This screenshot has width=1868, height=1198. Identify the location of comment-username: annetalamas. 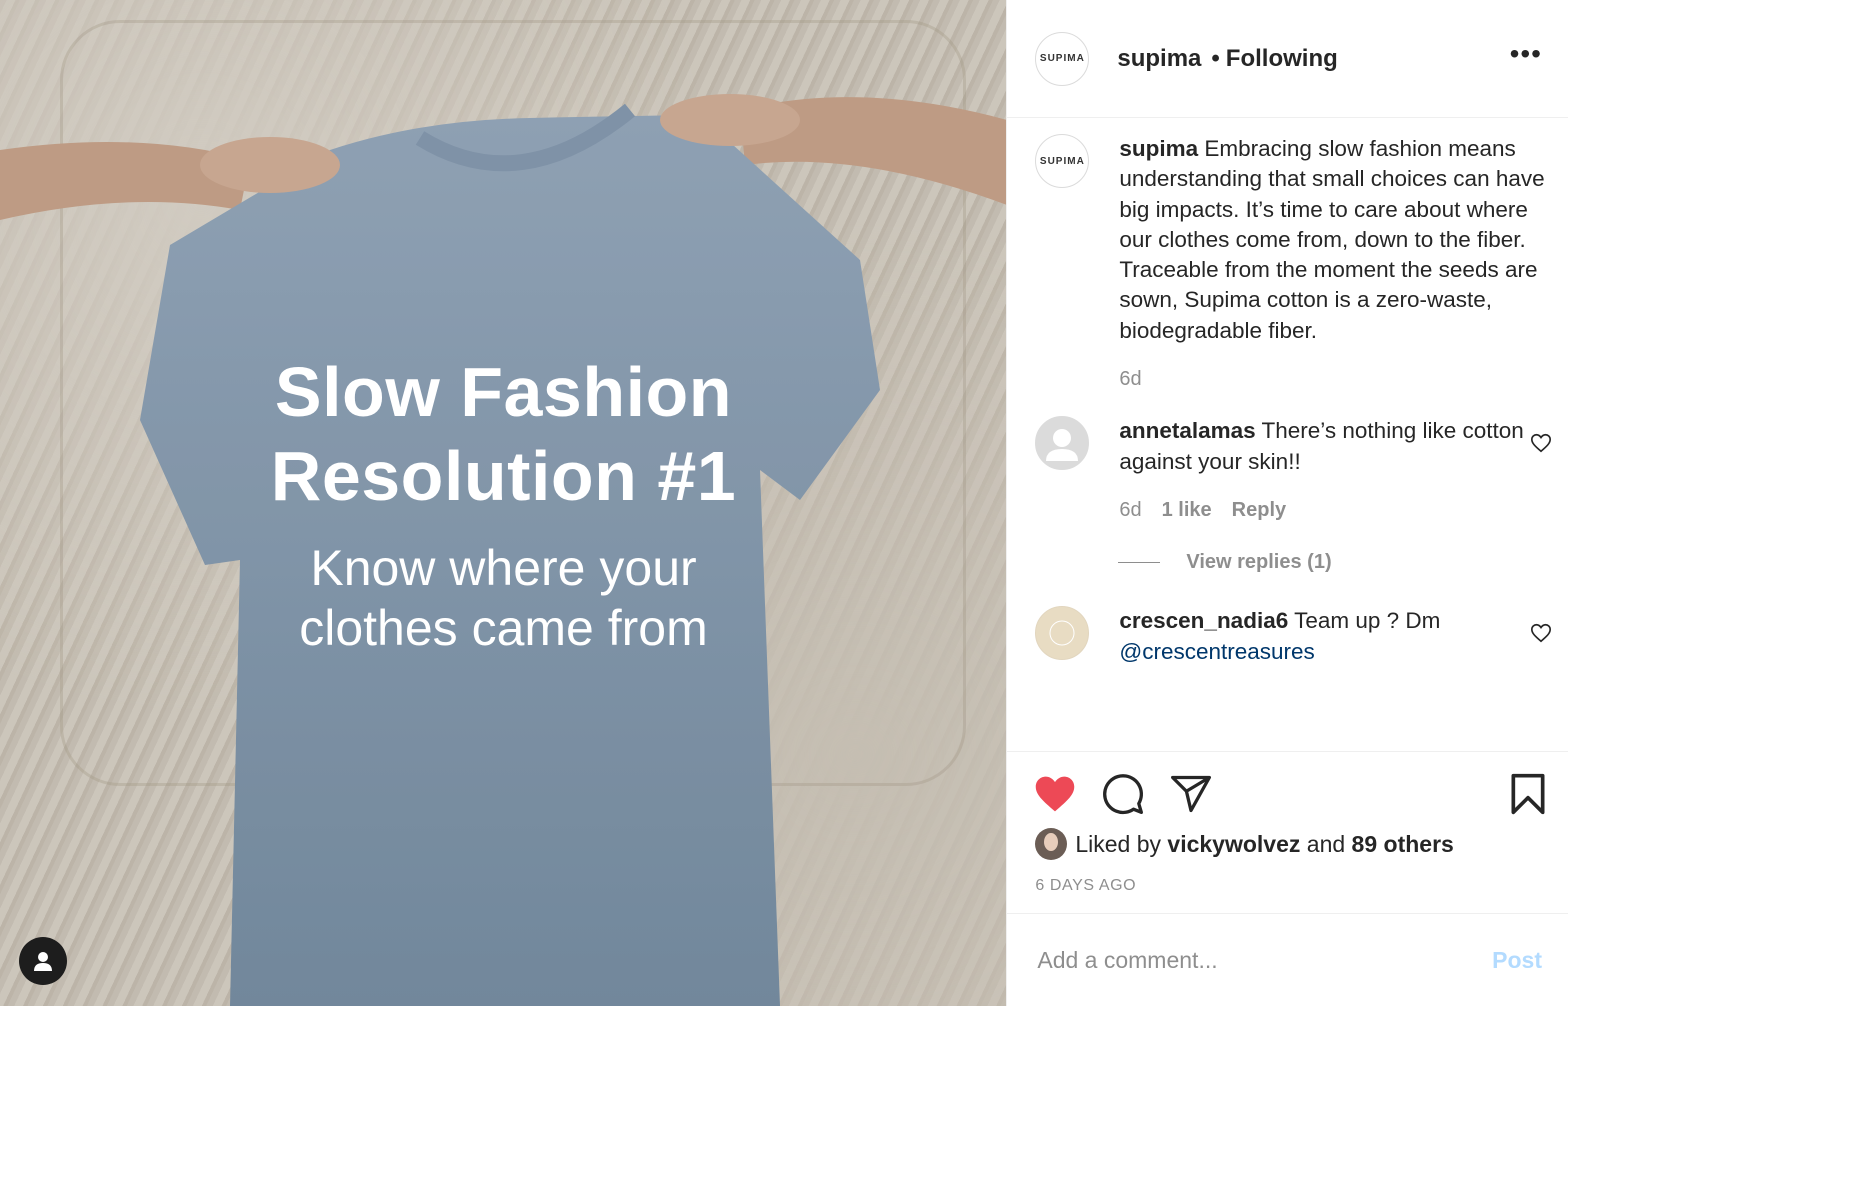
(1187, 430).